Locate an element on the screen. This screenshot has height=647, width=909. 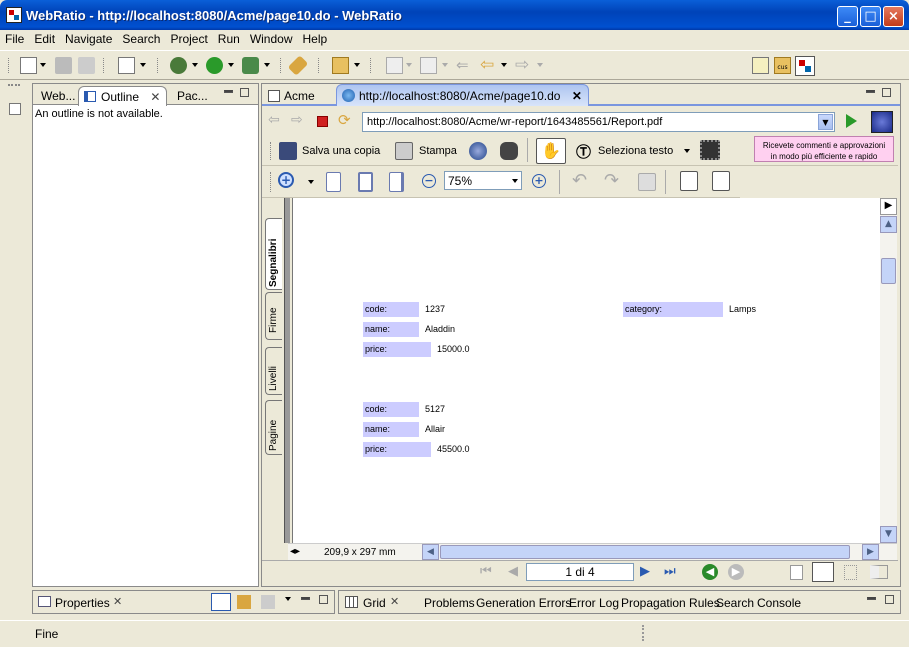
text-select-icon: Ⓣ is located at coordinates (583, 151).